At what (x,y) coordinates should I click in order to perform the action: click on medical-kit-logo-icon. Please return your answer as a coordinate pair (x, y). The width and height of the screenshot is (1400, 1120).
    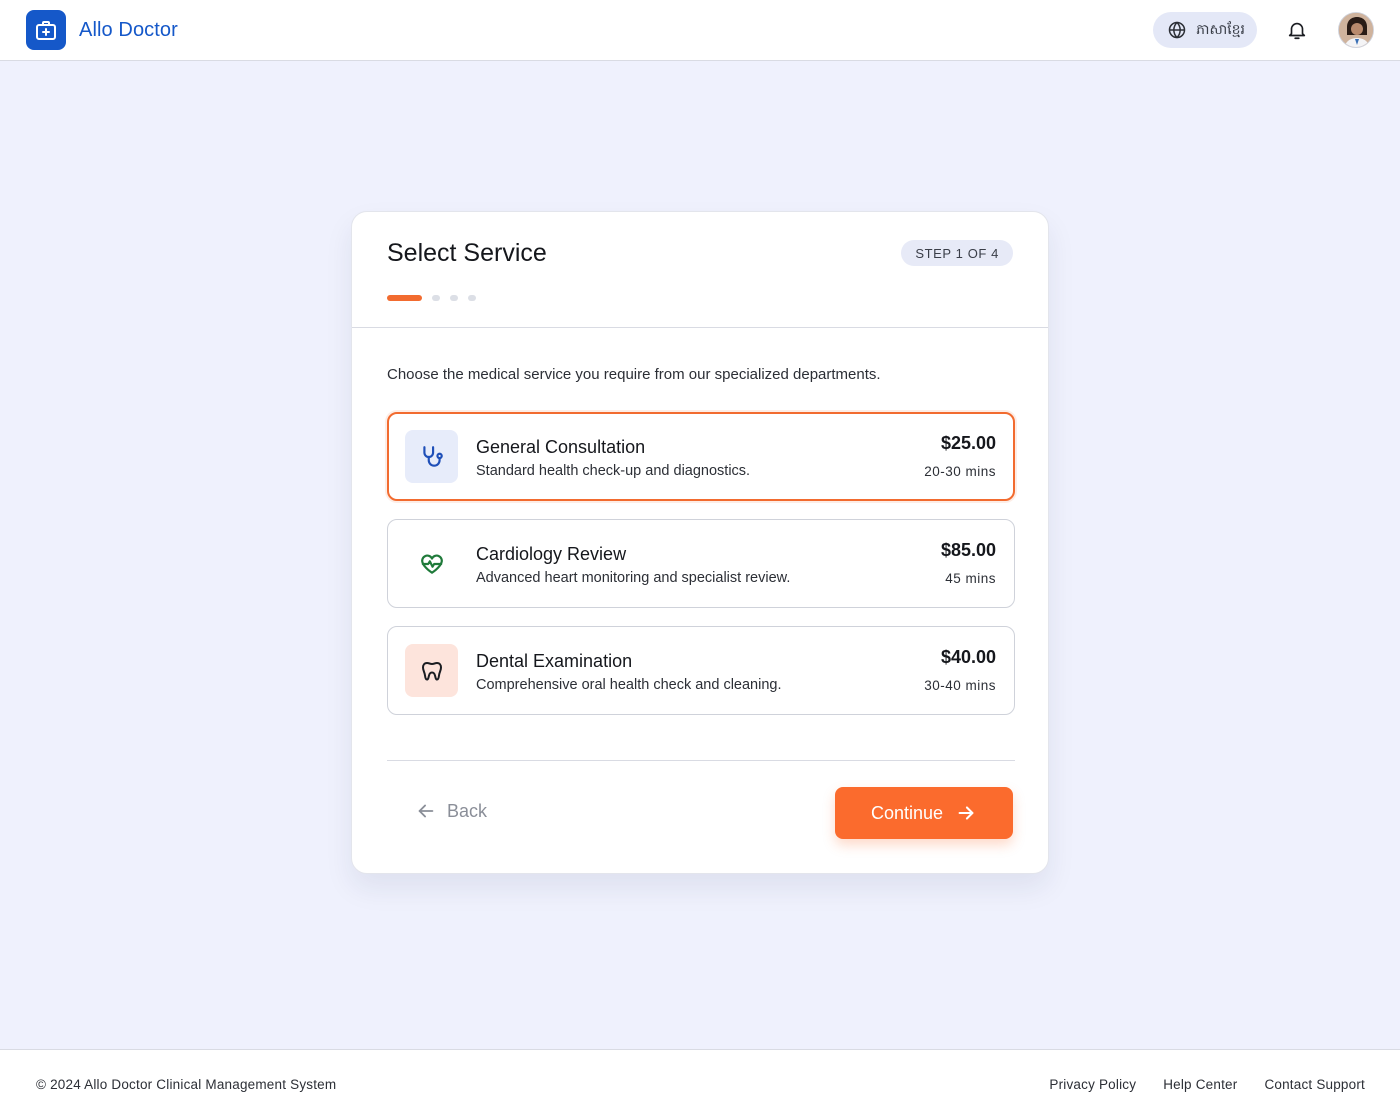
    Looking at the image, I should click on (46, 30).